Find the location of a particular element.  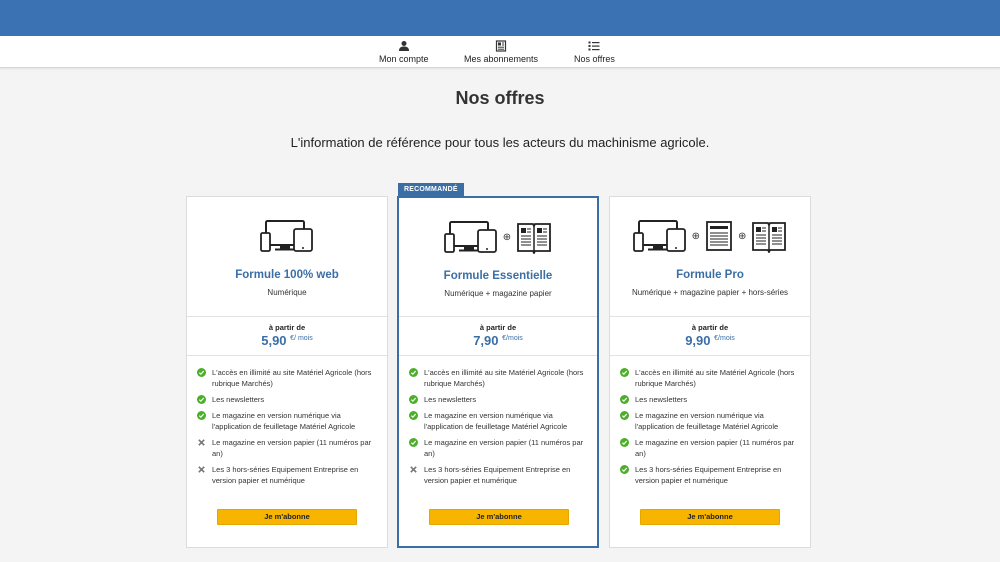

recommended-badge: RECOMMANDÉ is located at coordinates (431, 190).